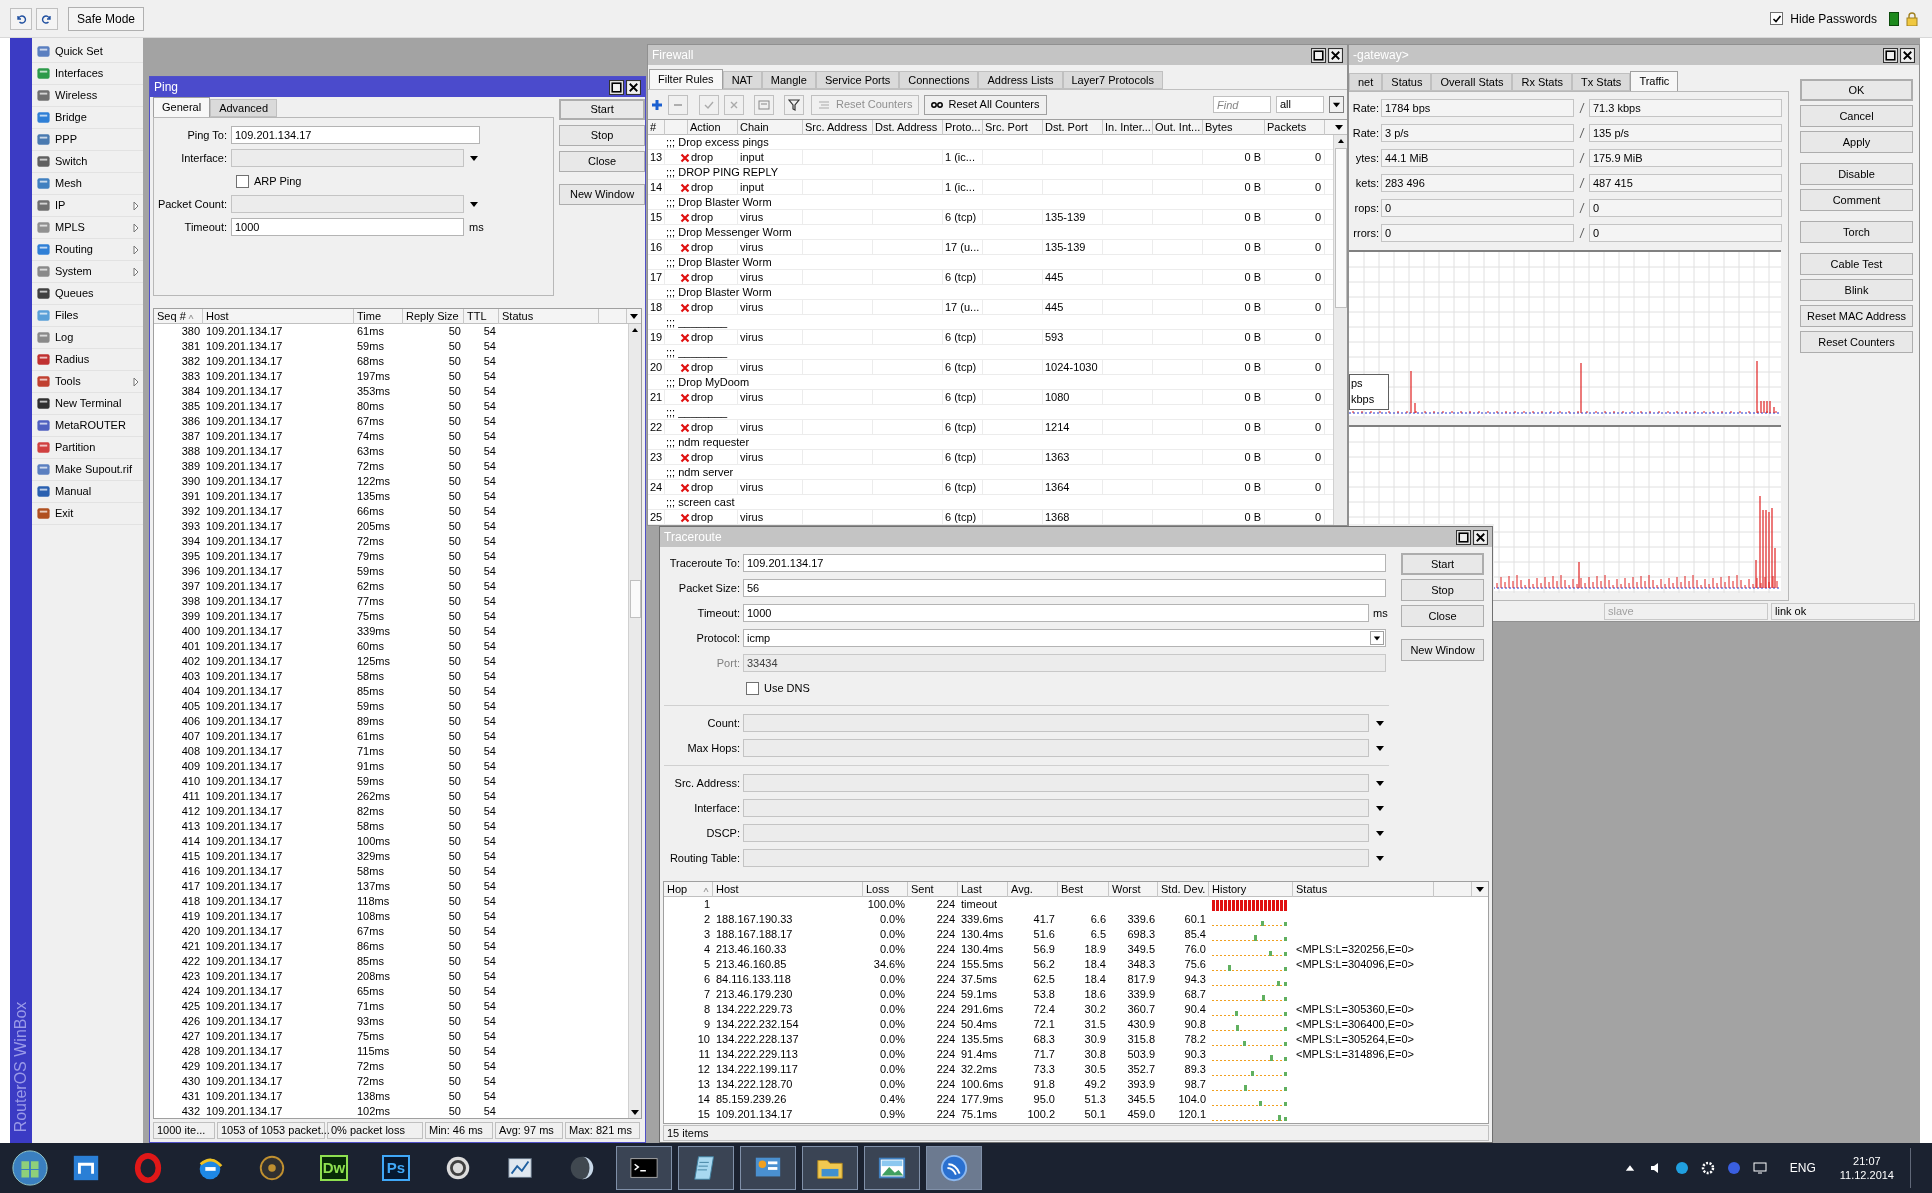  Describe the element at coordinates (1234, 127) in the screenshot. I see `column-header: Bytes` at that location.